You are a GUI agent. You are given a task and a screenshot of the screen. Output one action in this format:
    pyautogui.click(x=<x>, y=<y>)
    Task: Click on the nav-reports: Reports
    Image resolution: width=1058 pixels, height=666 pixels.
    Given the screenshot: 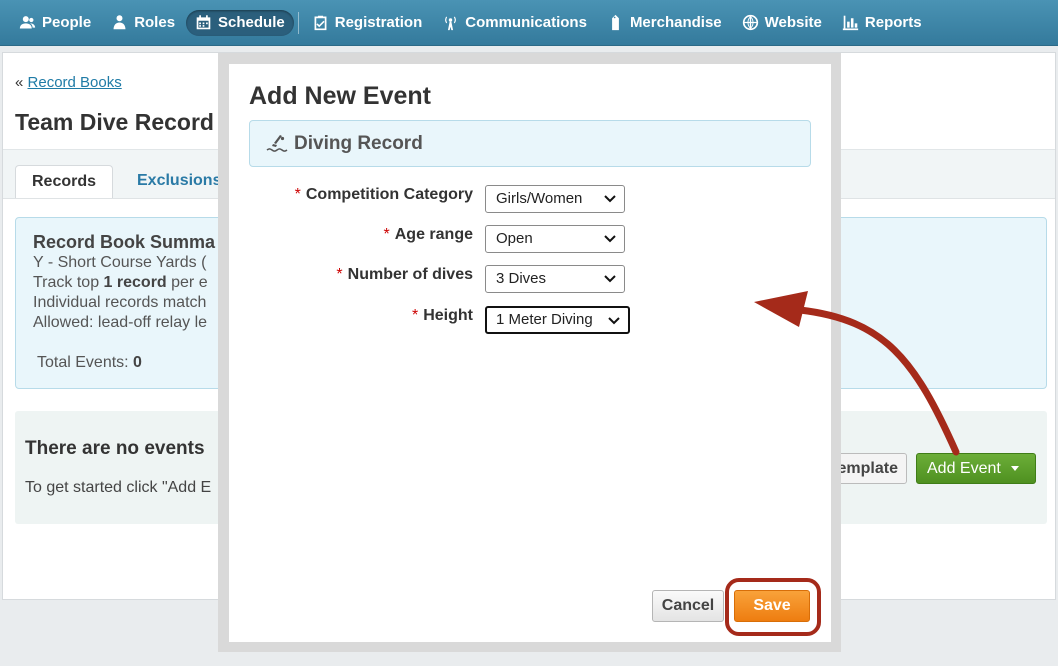 What is the action you would take?
    pyautogui.click(x=882, y=23)
    